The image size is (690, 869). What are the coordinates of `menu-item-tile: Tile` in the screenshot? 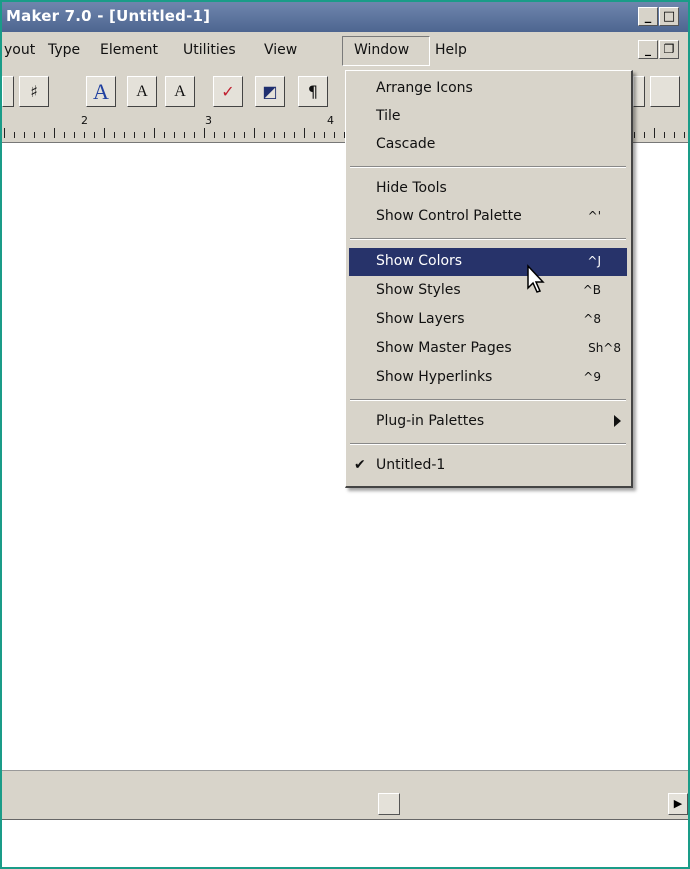 It's located at (488, 117).